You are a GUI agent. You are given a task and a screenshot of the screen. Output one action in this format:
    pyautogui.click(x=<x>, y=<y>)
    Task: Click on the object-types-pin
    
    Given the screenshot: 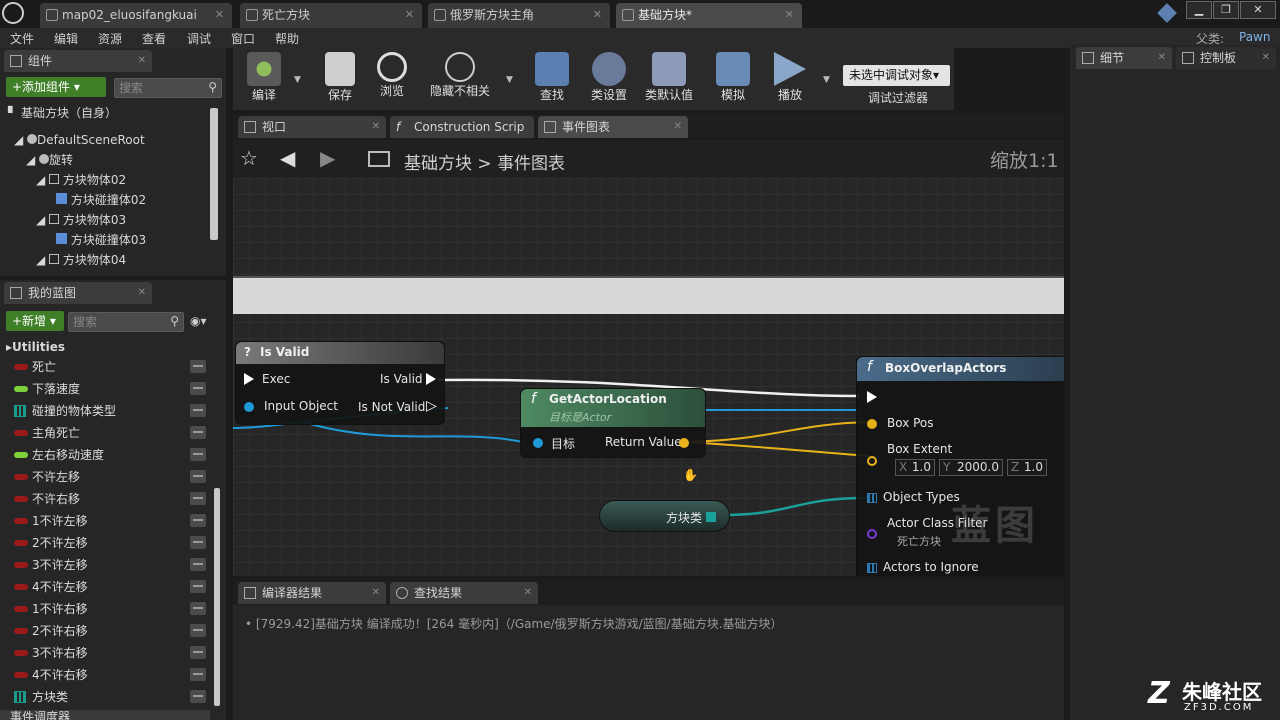 What is the action you would take?
    pyautogui.click(x=872, y=498)
    